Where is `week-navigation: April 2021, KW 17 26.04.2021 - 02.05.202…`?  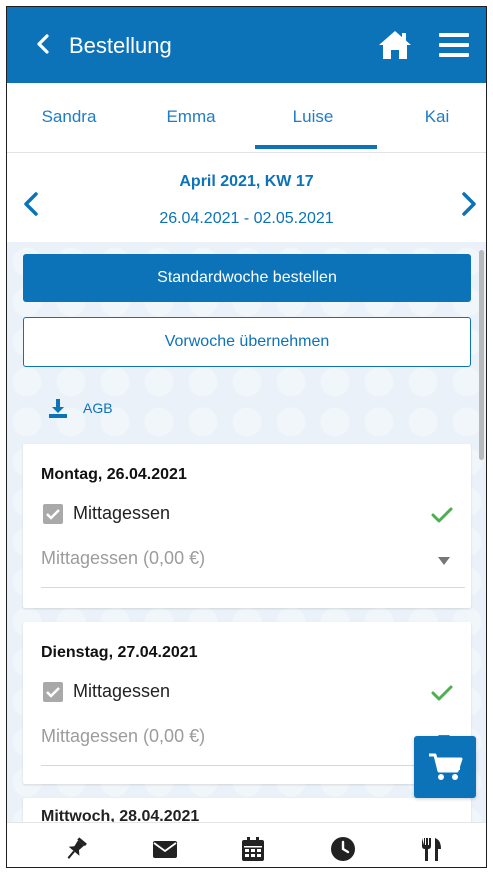 week-navigation: April 2021, KW 17 26.04.2021 - 02.05.202… is located at coordinates (246, 198).